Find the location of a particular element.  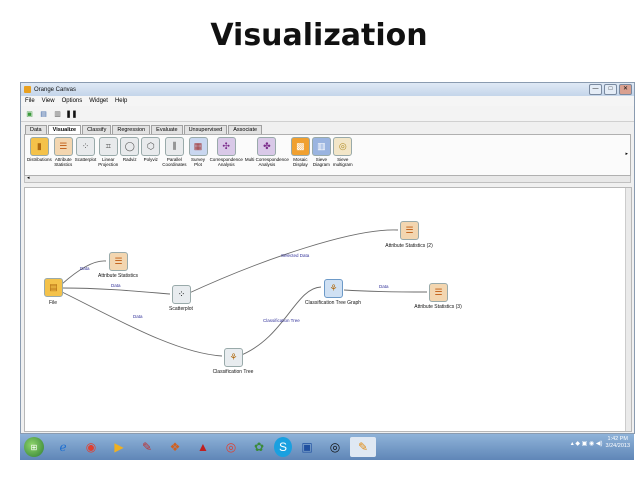

link-file-scatterplot is located at coordinates (116, 291).